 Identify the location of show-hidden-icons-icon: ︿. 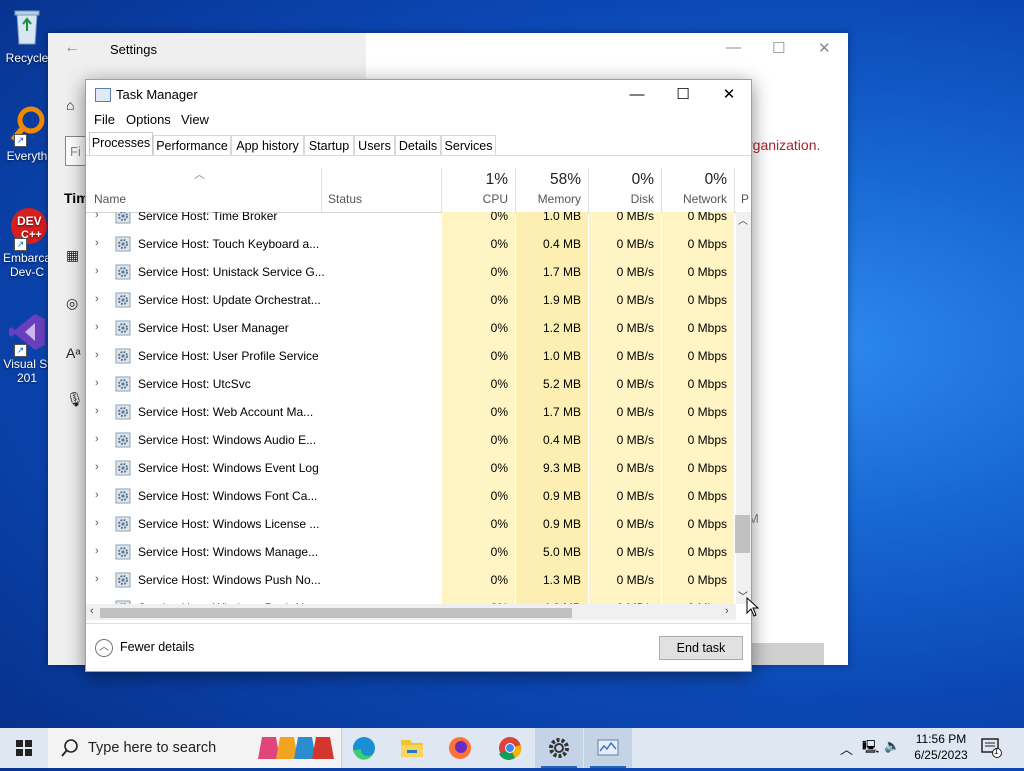
(846, 748).